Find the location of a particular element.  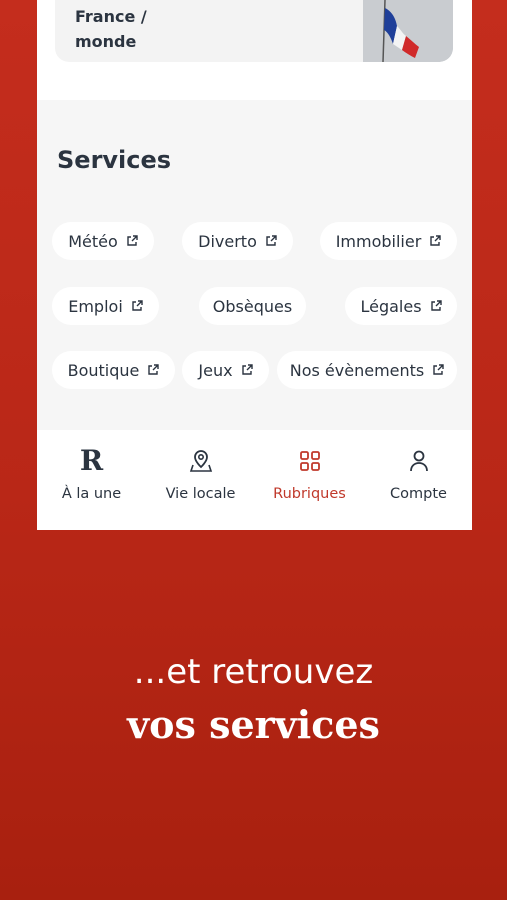

chip-immobilier: Immobilier is located at coordinates (388, 241).